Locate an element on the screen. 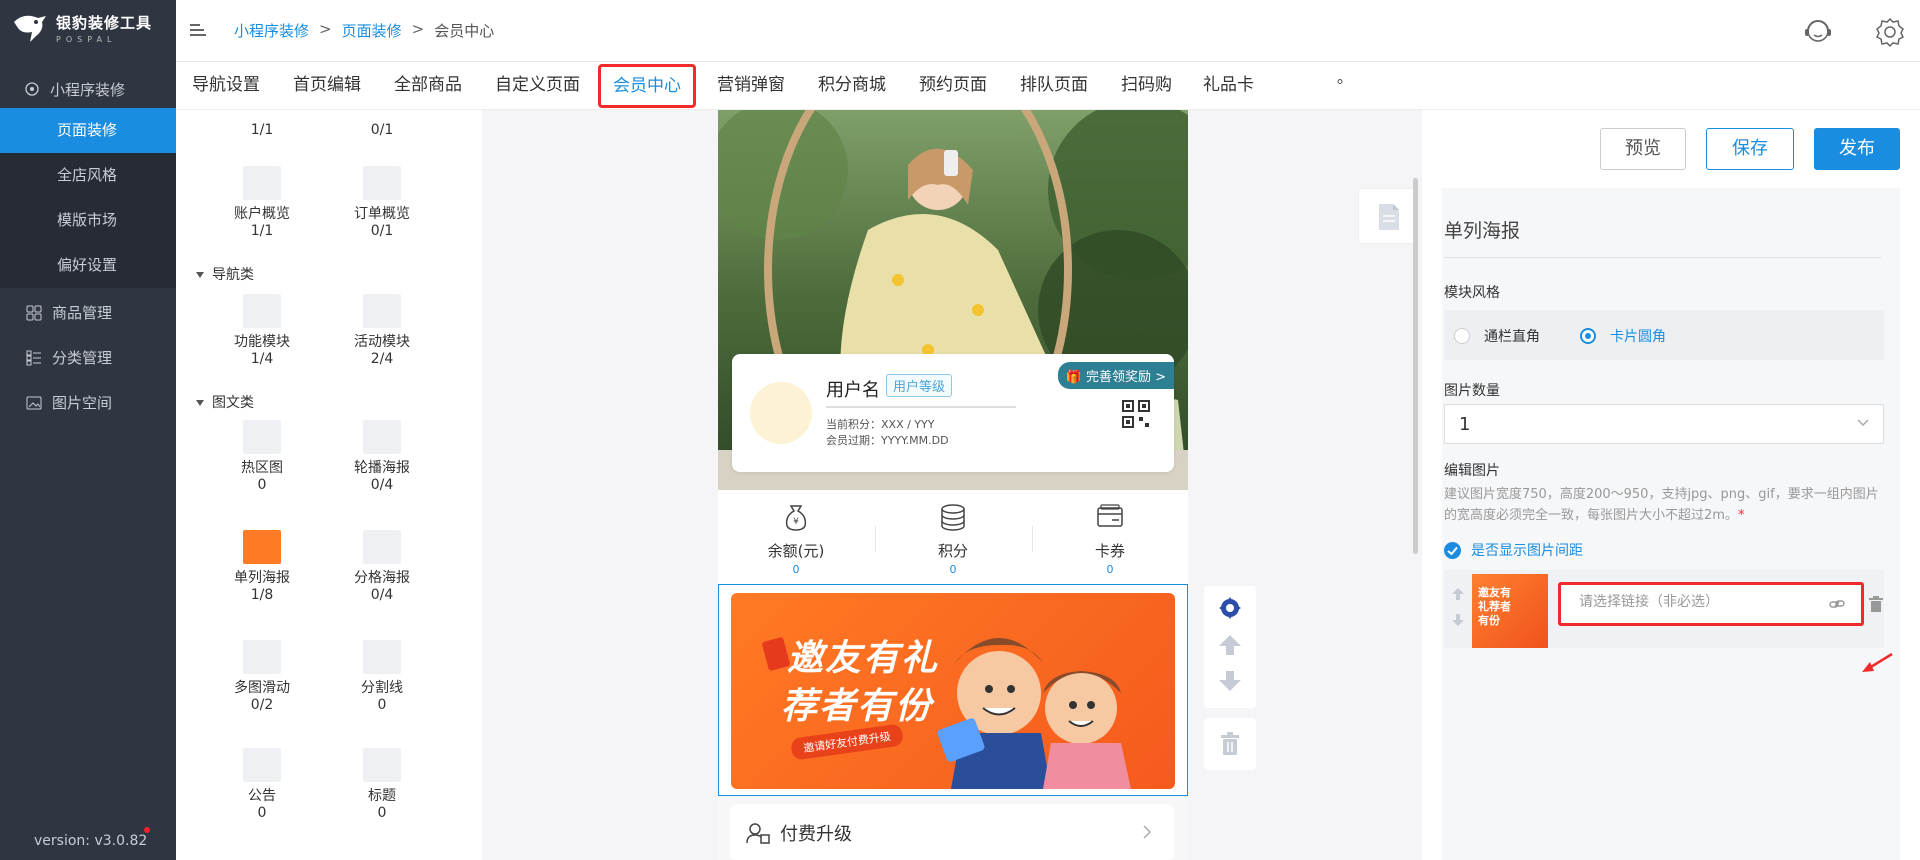 The image size is (1920, 860). module-title: 单列海报 is located at coordinates (1482, 231).